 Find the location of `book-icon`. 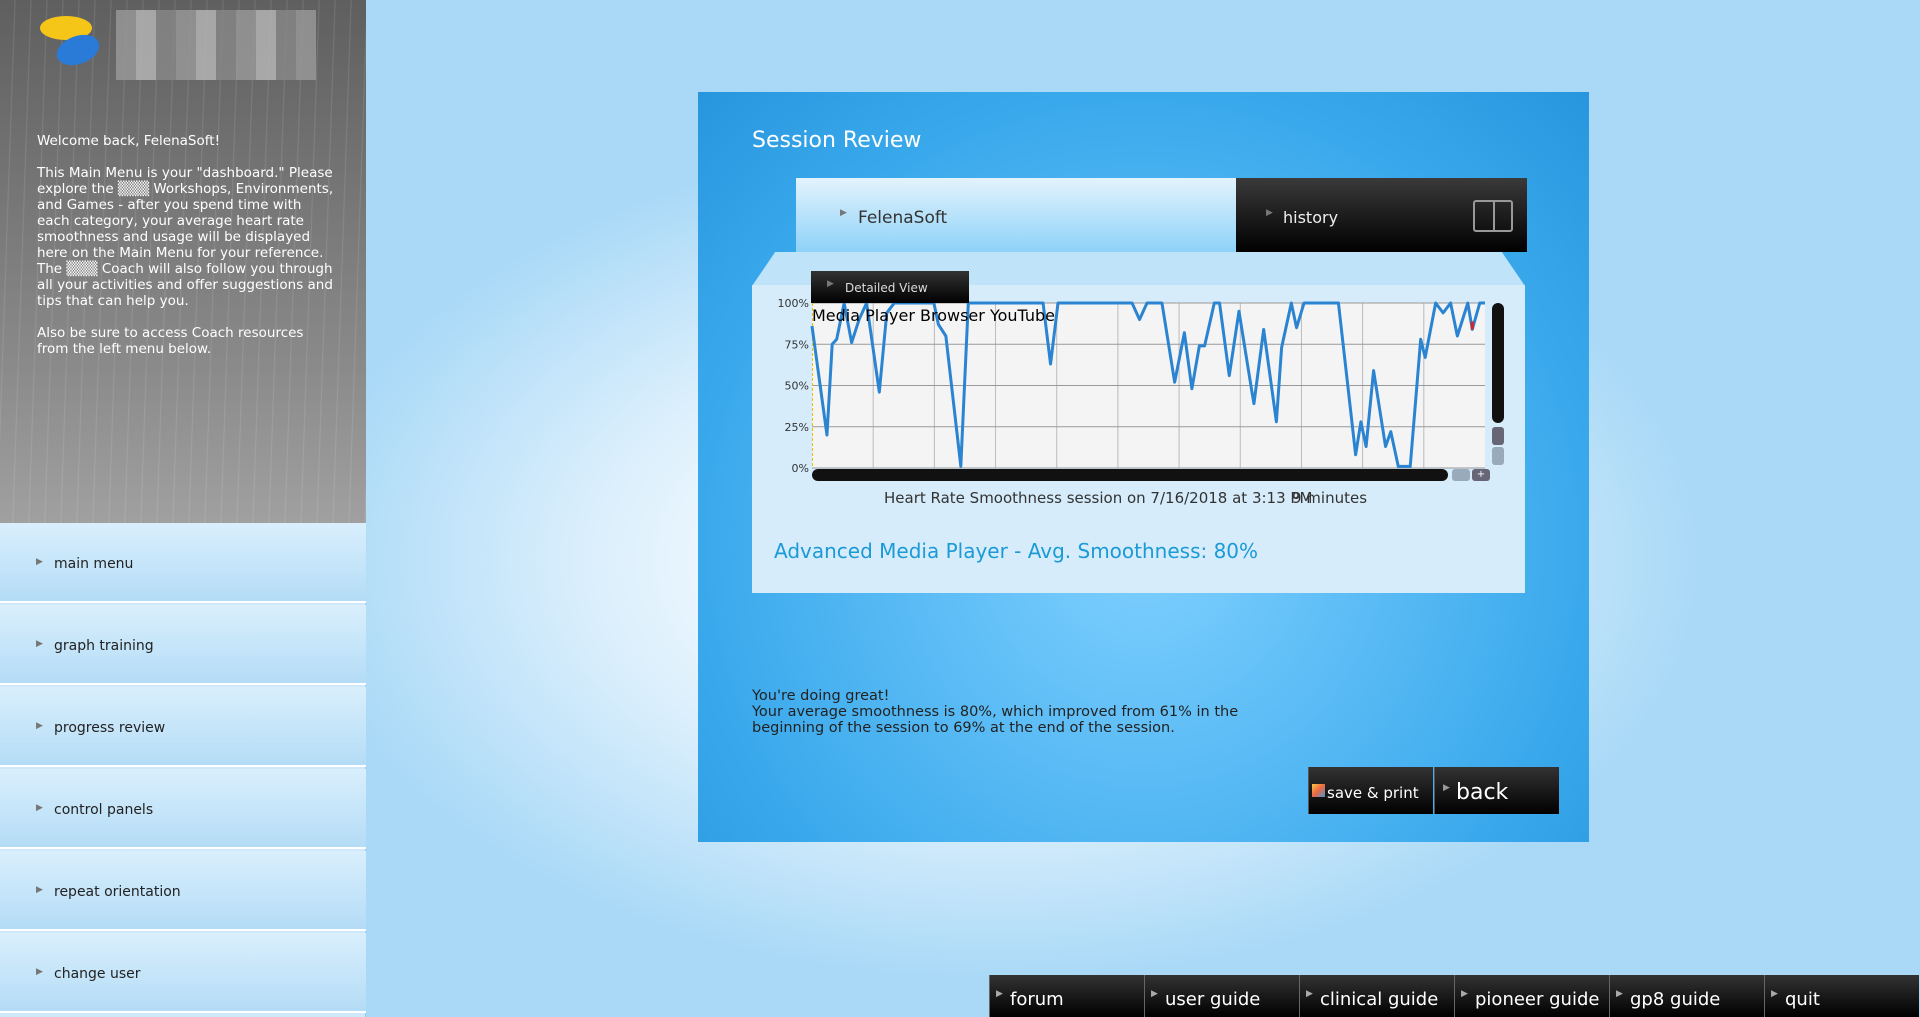

book-icon is located at coordinates (1493, 216).